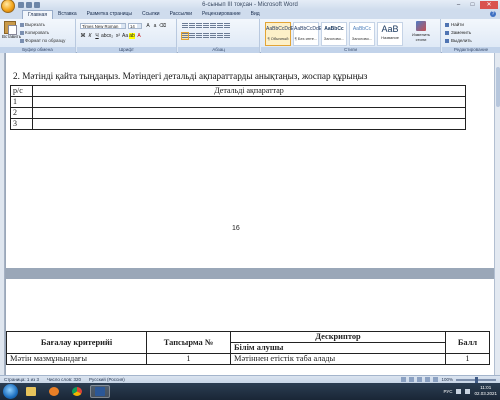 This screenshot has width=500, height=400. I want to click on italic-icon: К, so click(90, 36).